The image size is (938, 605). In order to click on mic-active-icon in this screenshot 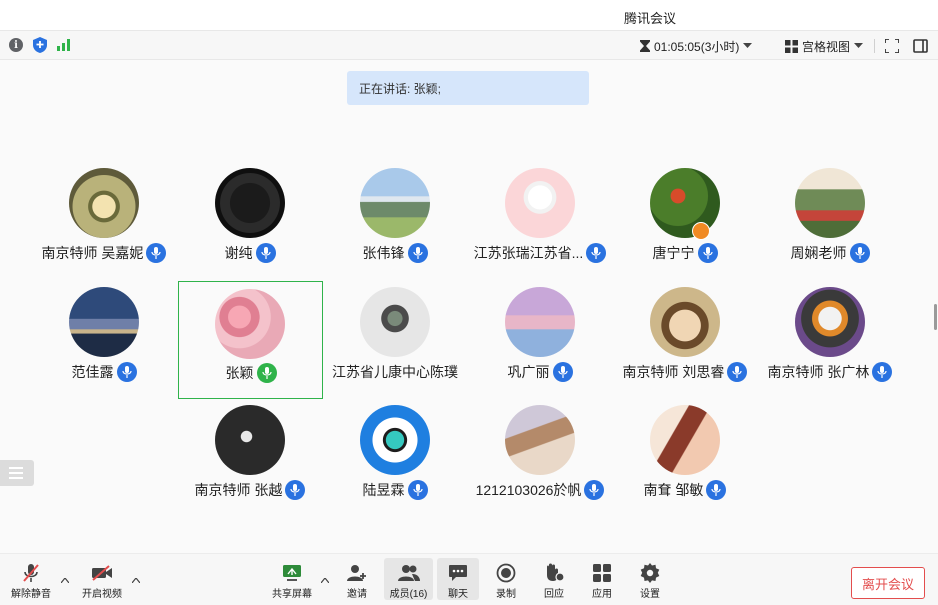, I will do `click(266, 373)`.